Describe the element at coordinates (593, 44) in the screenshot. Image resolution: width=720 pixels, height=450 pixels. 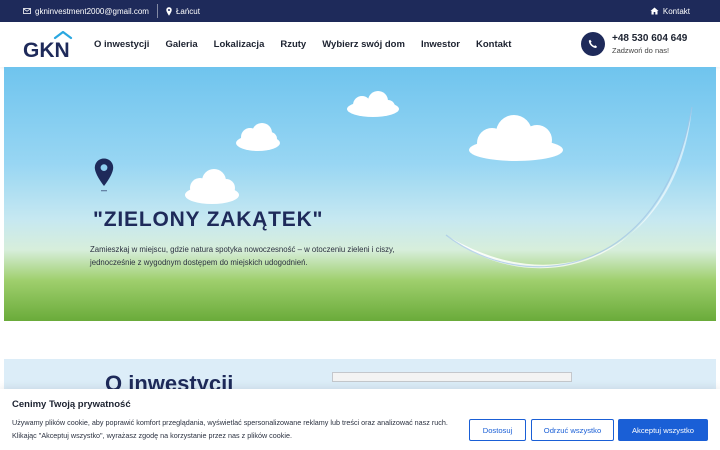
I see `phone-icon` at that location.